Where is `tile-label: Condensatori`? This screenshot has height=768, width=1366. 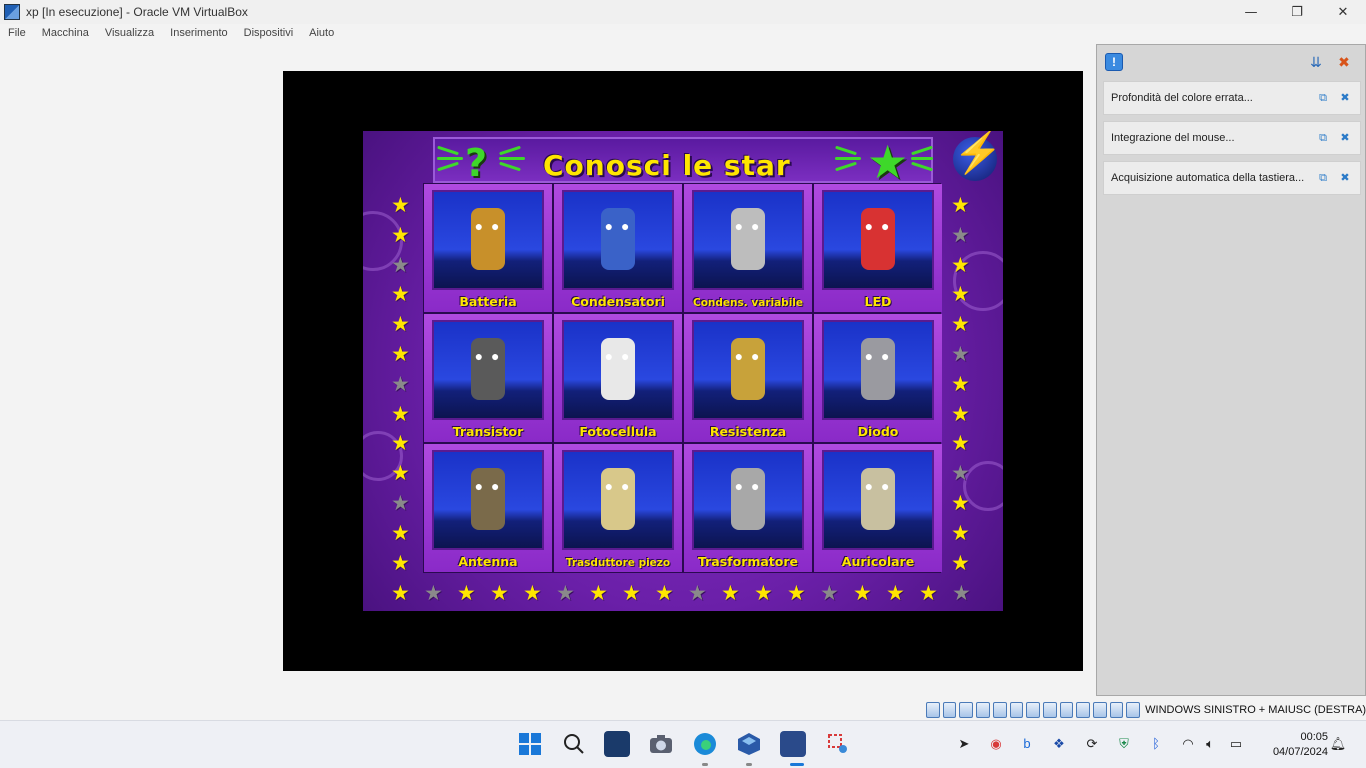 tile-label: Condensatori is located at coordinates (618, 301).